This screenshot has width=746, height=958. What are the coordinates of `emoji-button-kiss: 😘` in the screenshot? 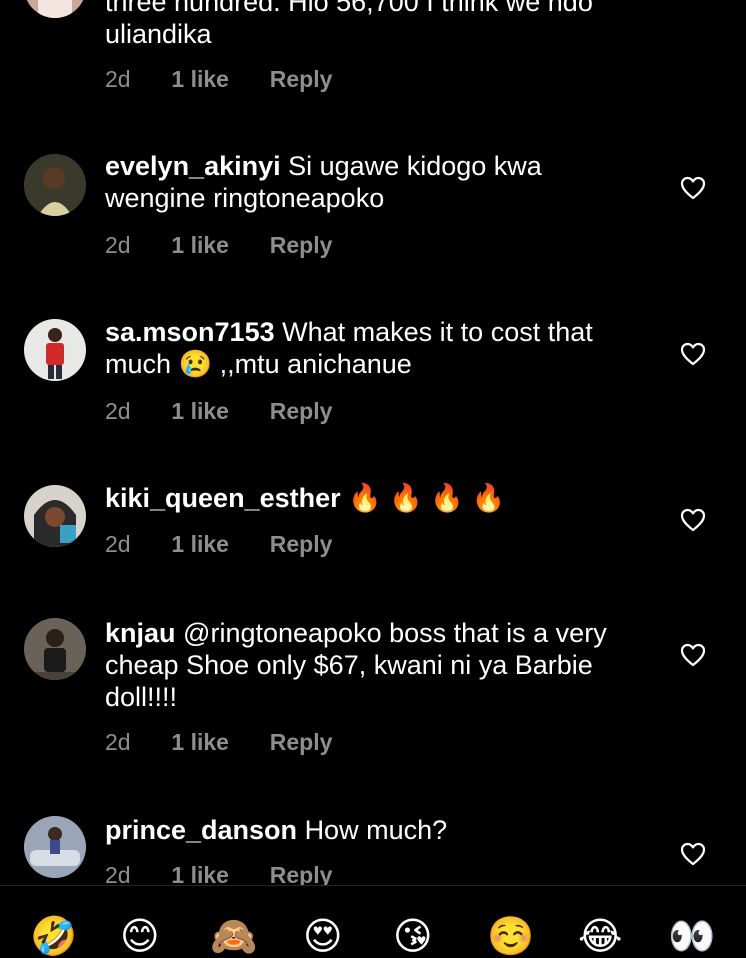 It's located at (413, 936).